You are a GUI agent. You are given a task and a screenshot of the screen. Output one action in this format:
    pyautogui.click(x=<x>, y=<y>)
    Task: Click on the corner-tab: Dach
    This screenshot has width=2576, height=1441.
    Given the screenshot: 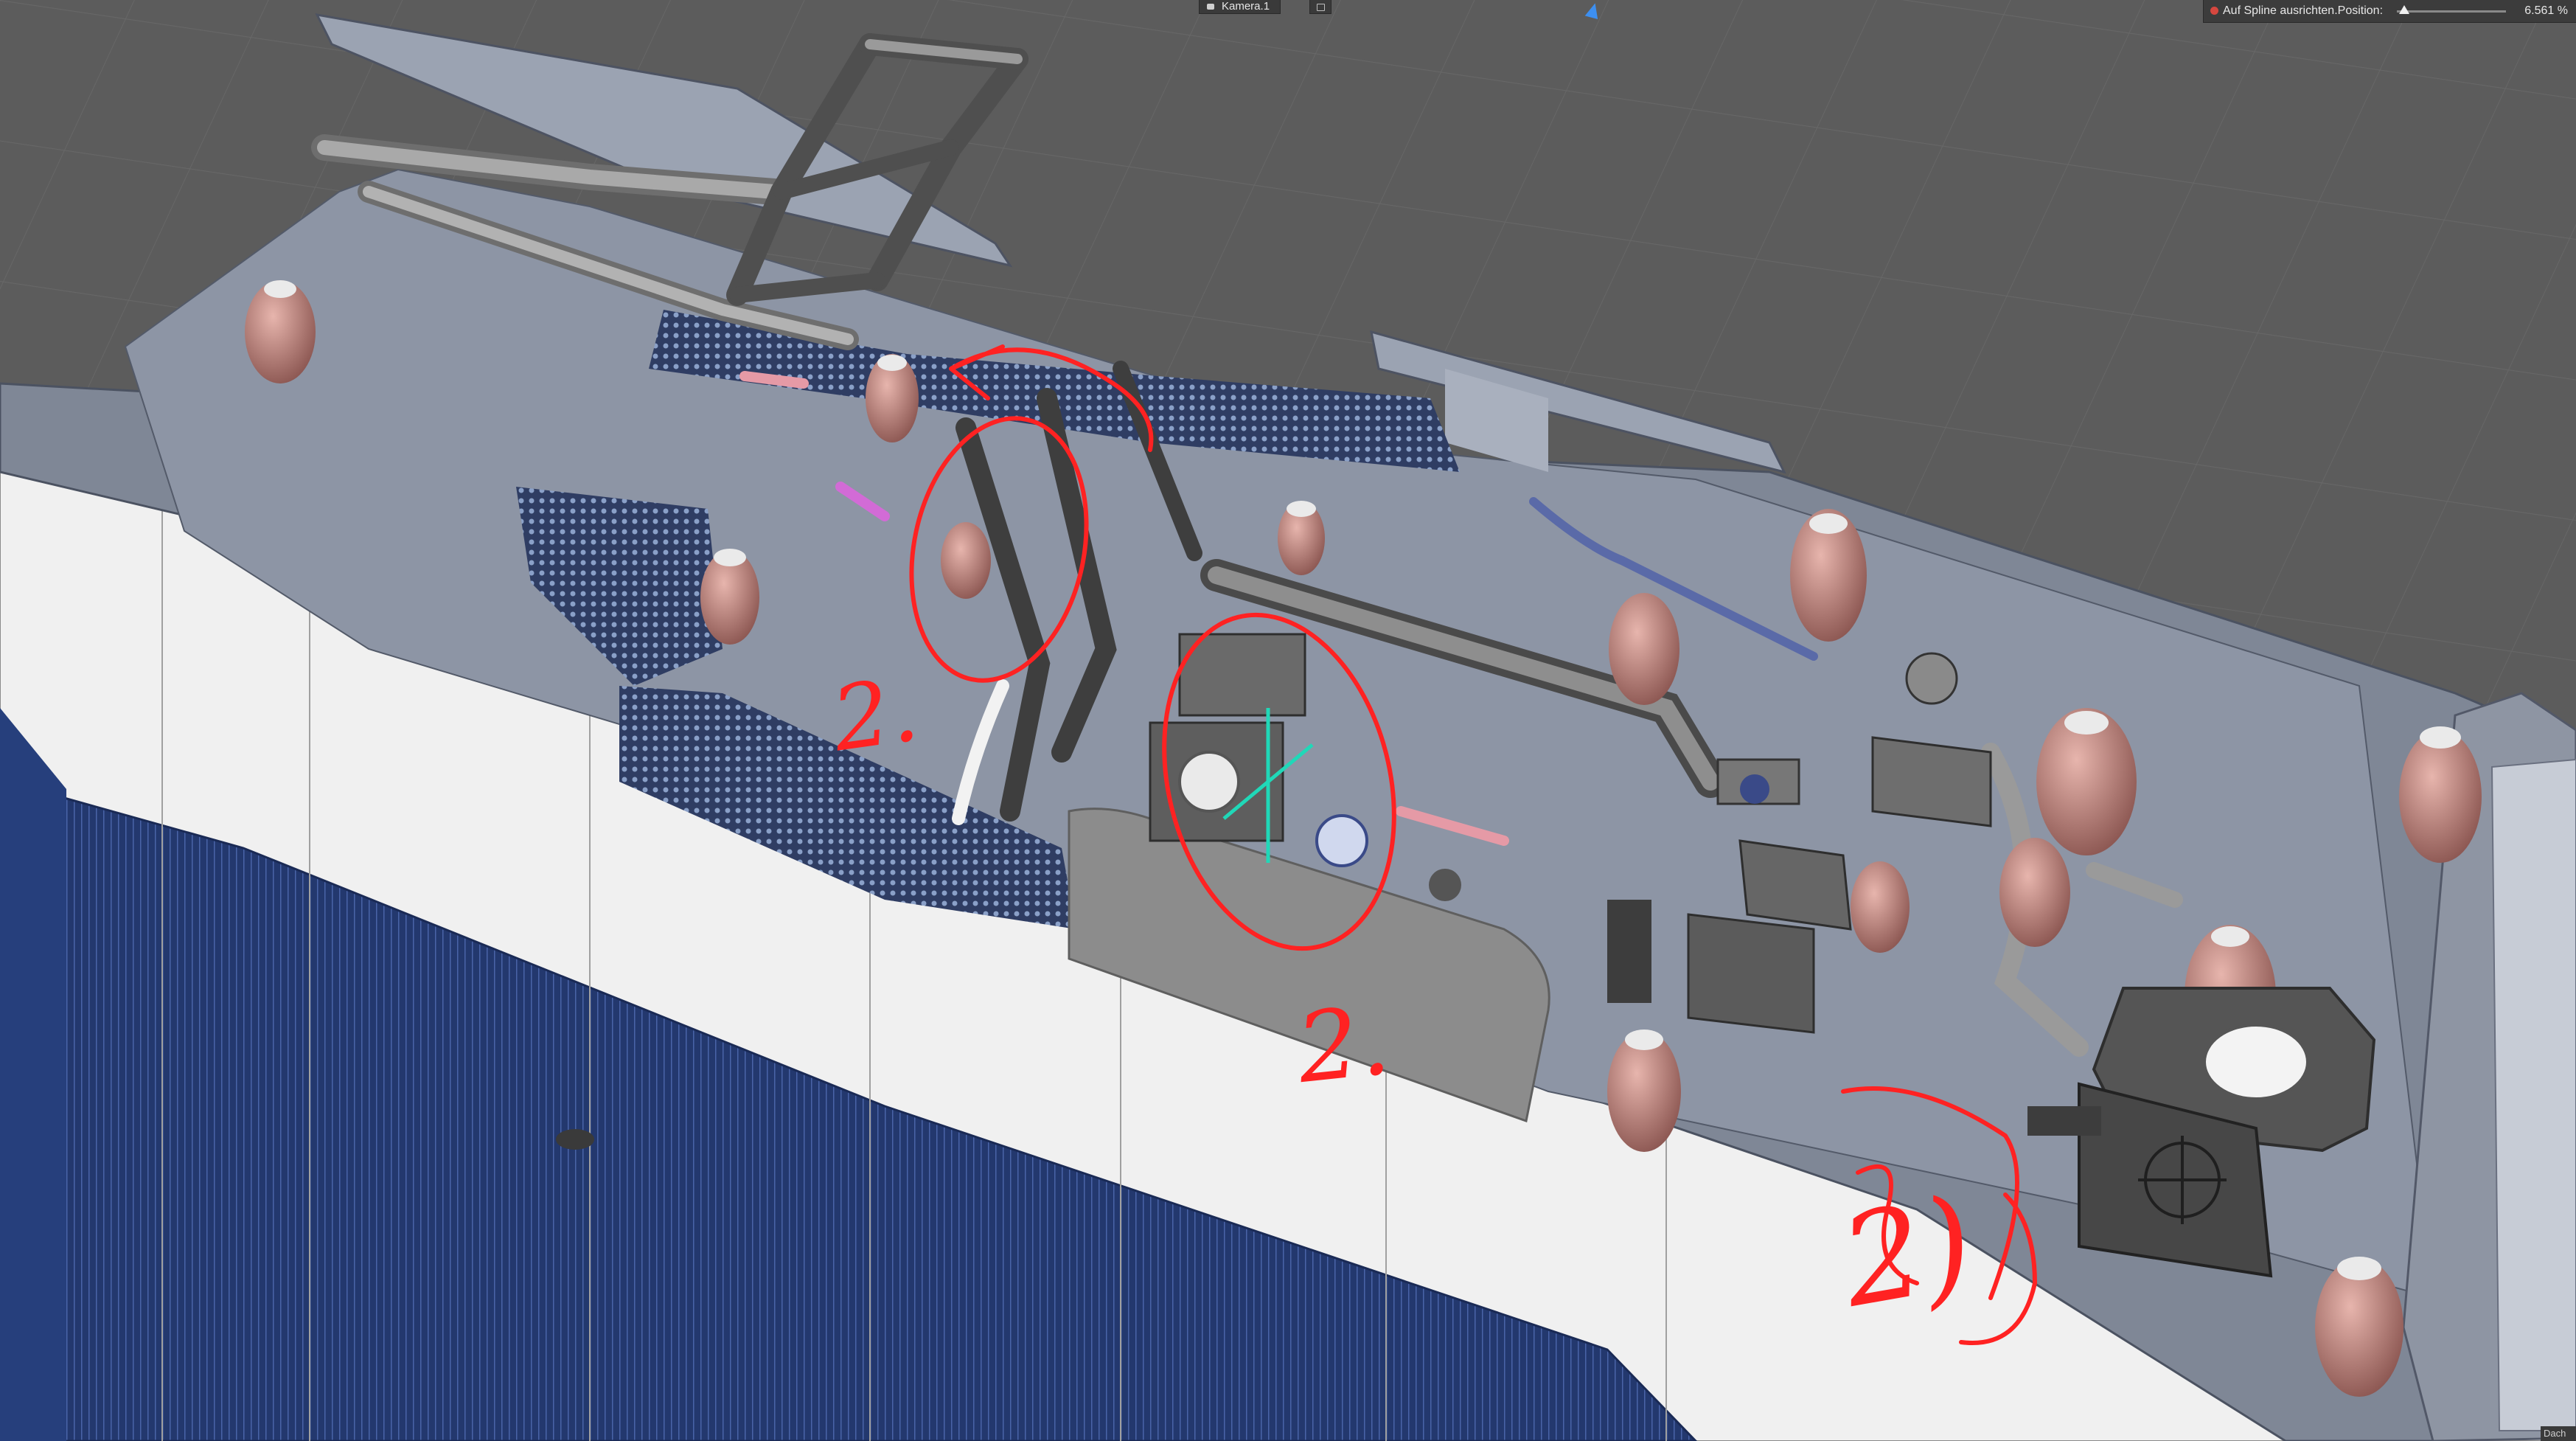 What is the action you would take?
    pyautogui.click(x=2559, y=1433)
    